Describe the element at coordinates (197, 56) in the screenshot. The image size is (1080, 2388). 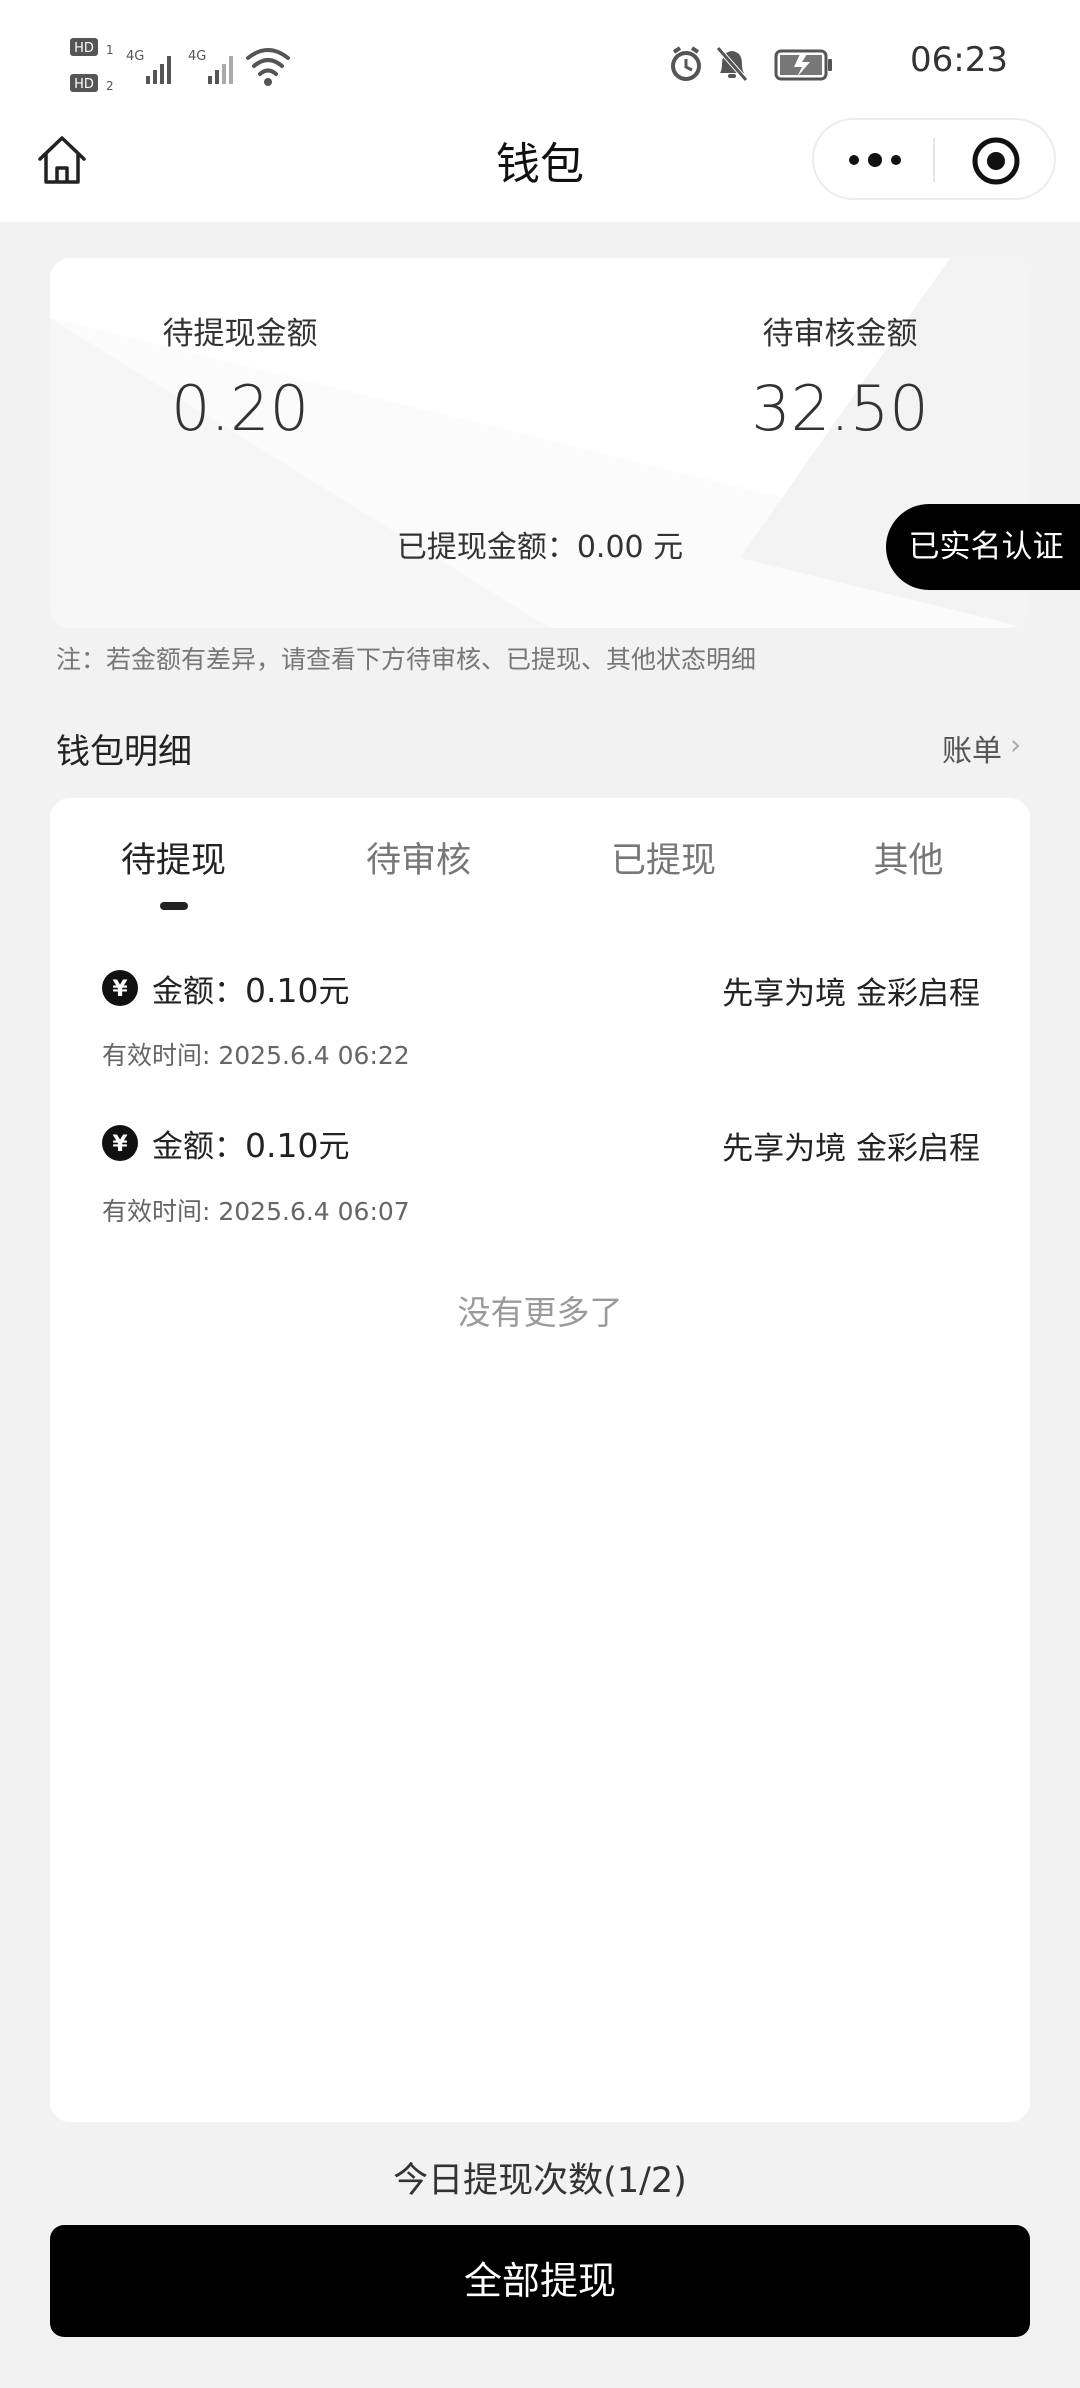
I see `net2-label: 4G` at that location.